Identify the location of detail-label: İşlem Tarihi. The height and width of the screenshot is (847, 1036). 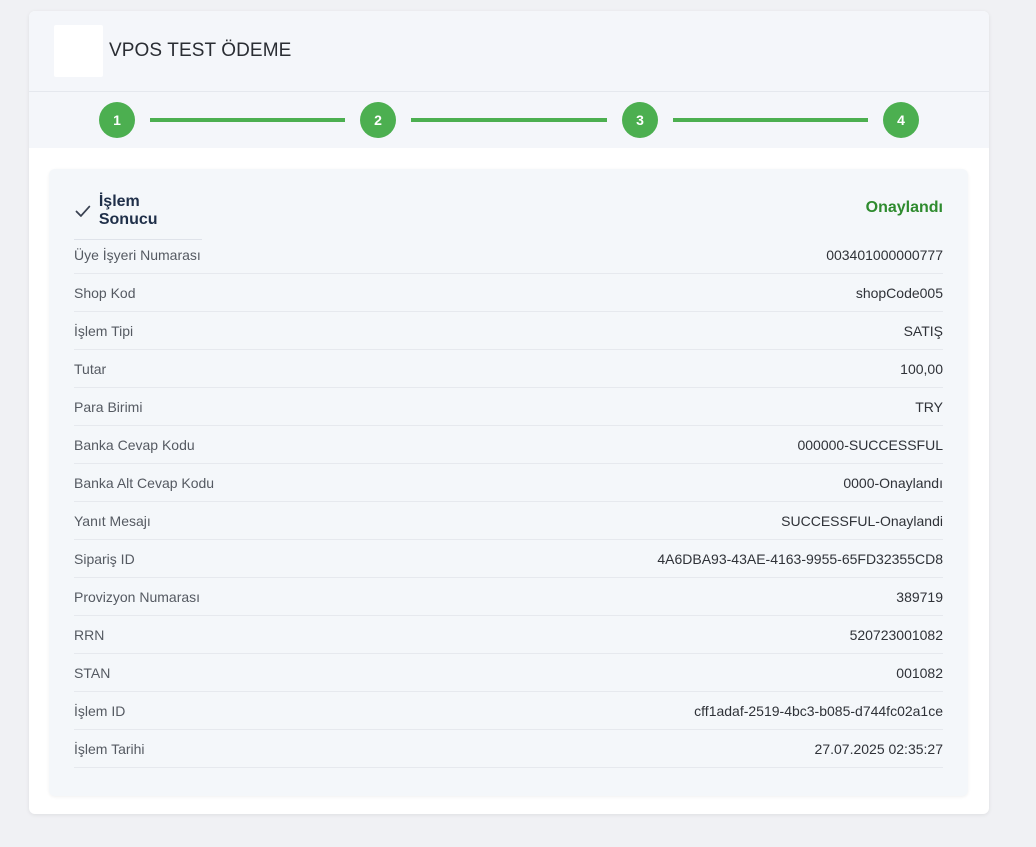
(109, 748).